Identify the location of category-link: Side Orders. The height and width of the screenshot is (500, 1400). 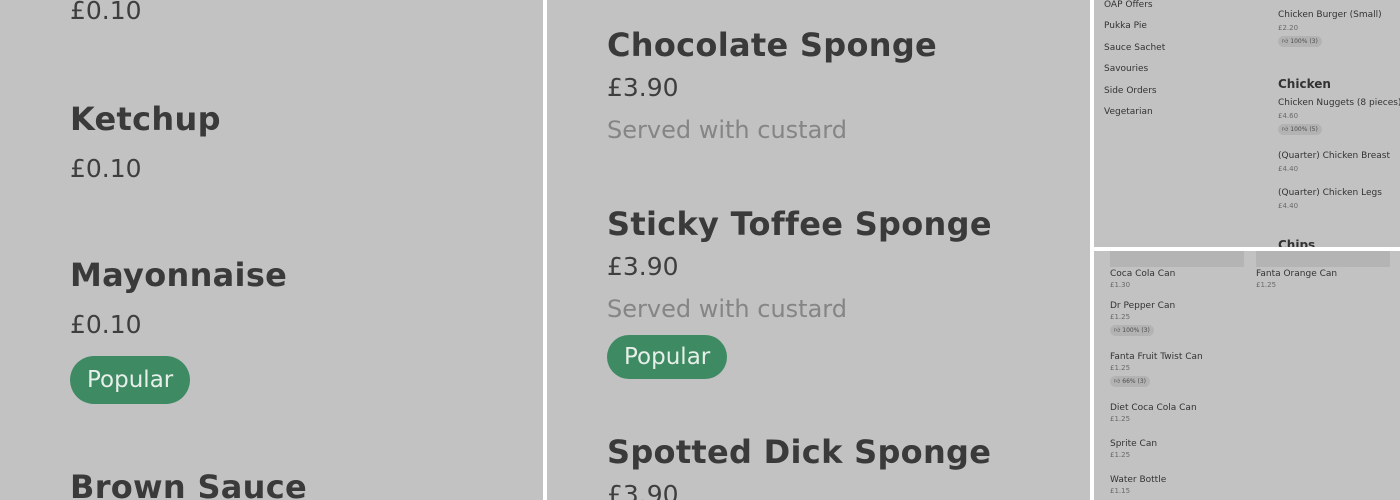
(1130, 91).